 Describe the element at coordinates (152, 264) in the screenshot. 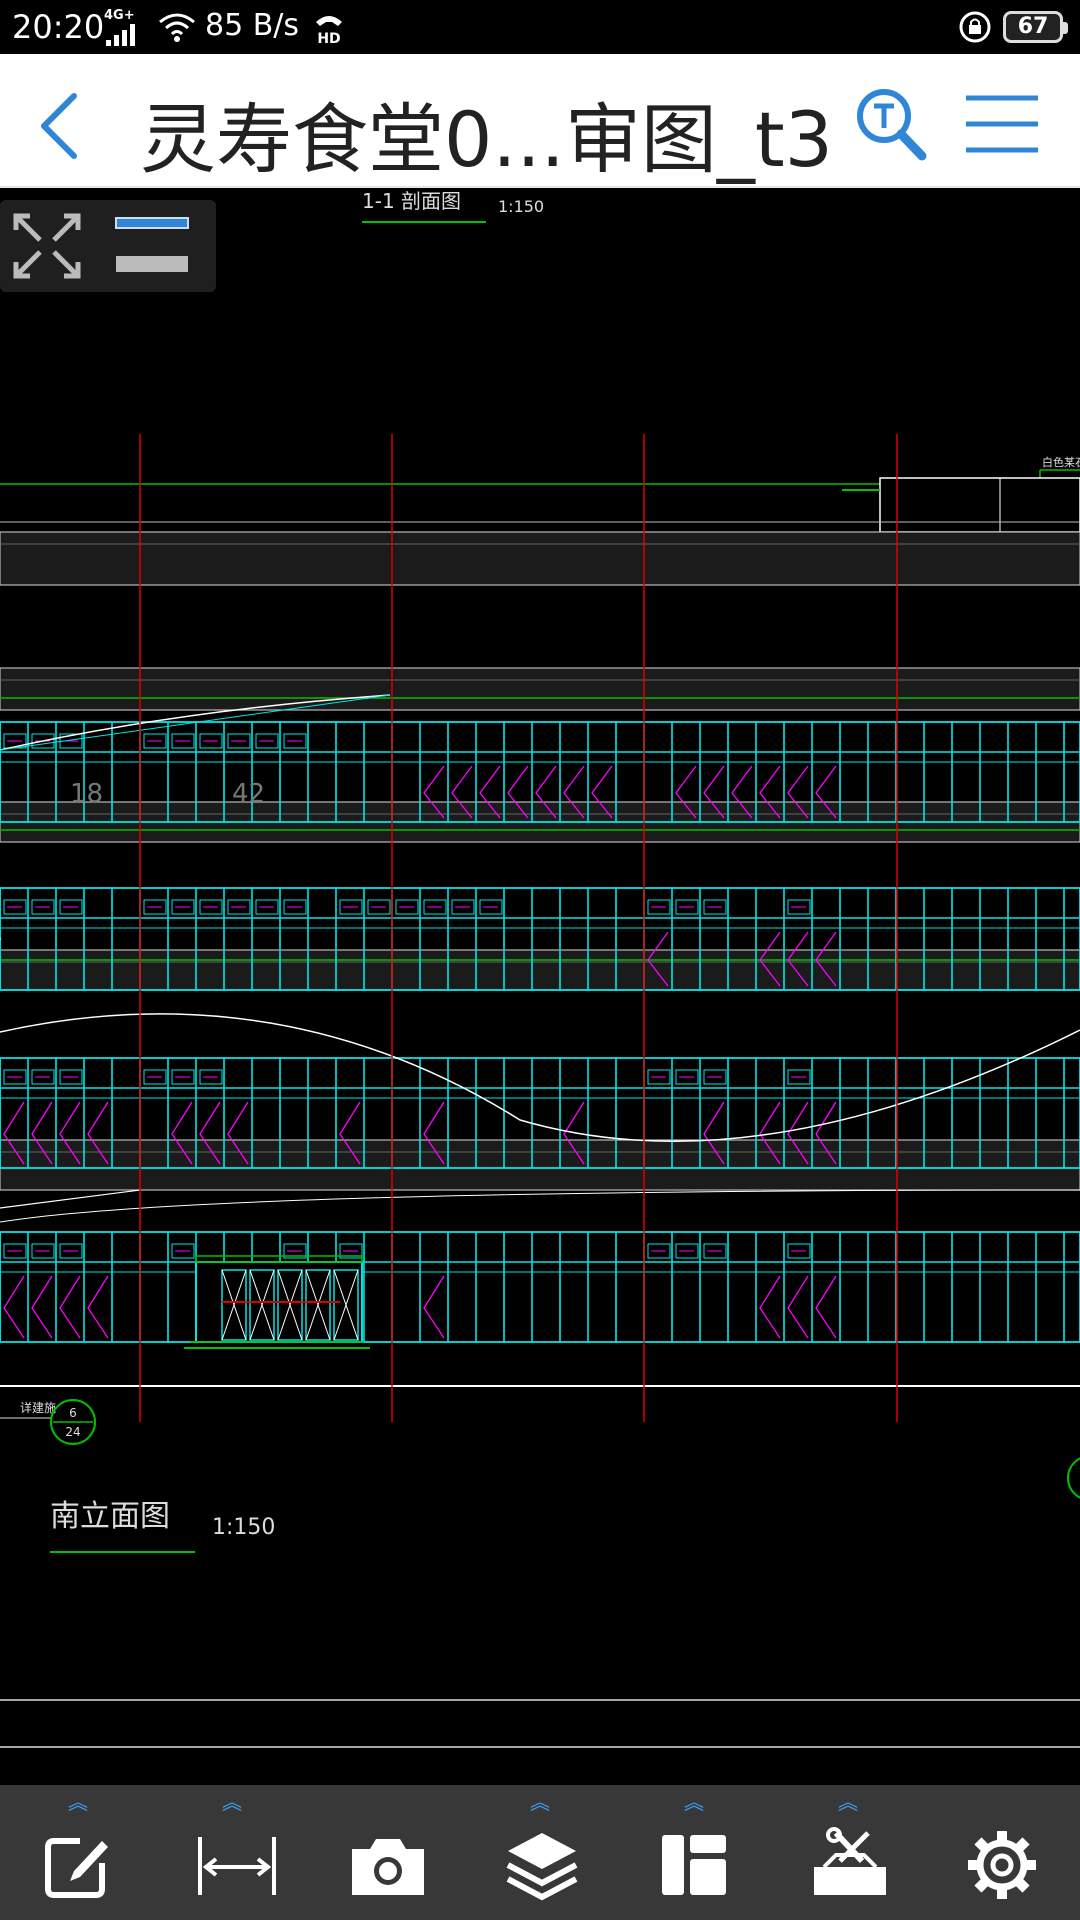

I see `zoom-out-icon` at that location.